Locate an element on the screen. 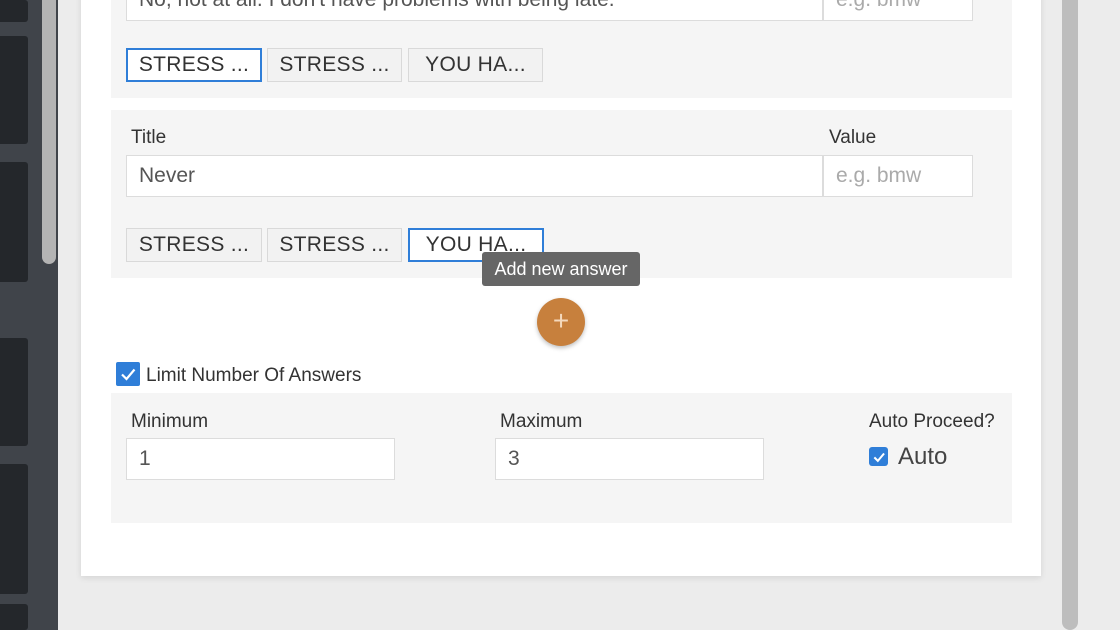 The width and height of the screenshot is (1120, 630). limit-answers-checkbox is located at coordinates (128, 374).